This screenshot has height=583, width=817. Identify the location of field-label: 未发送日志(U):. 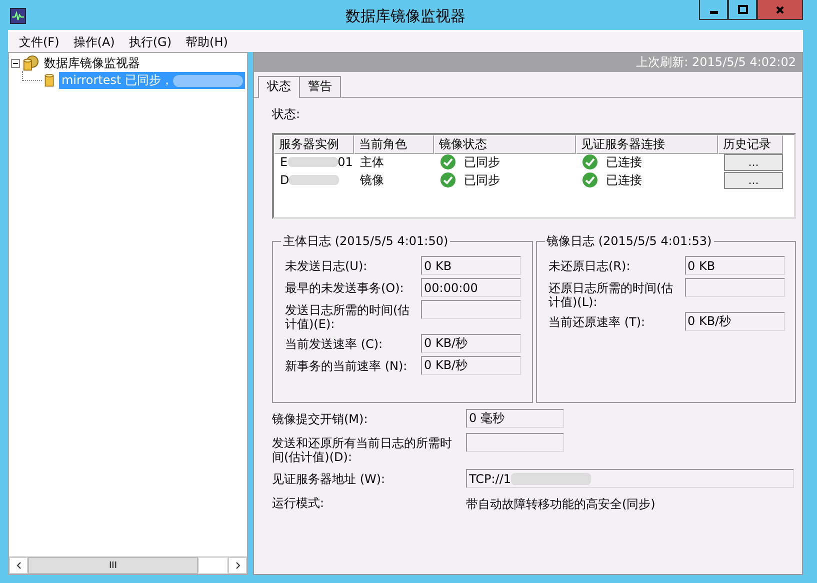
(326, 265).